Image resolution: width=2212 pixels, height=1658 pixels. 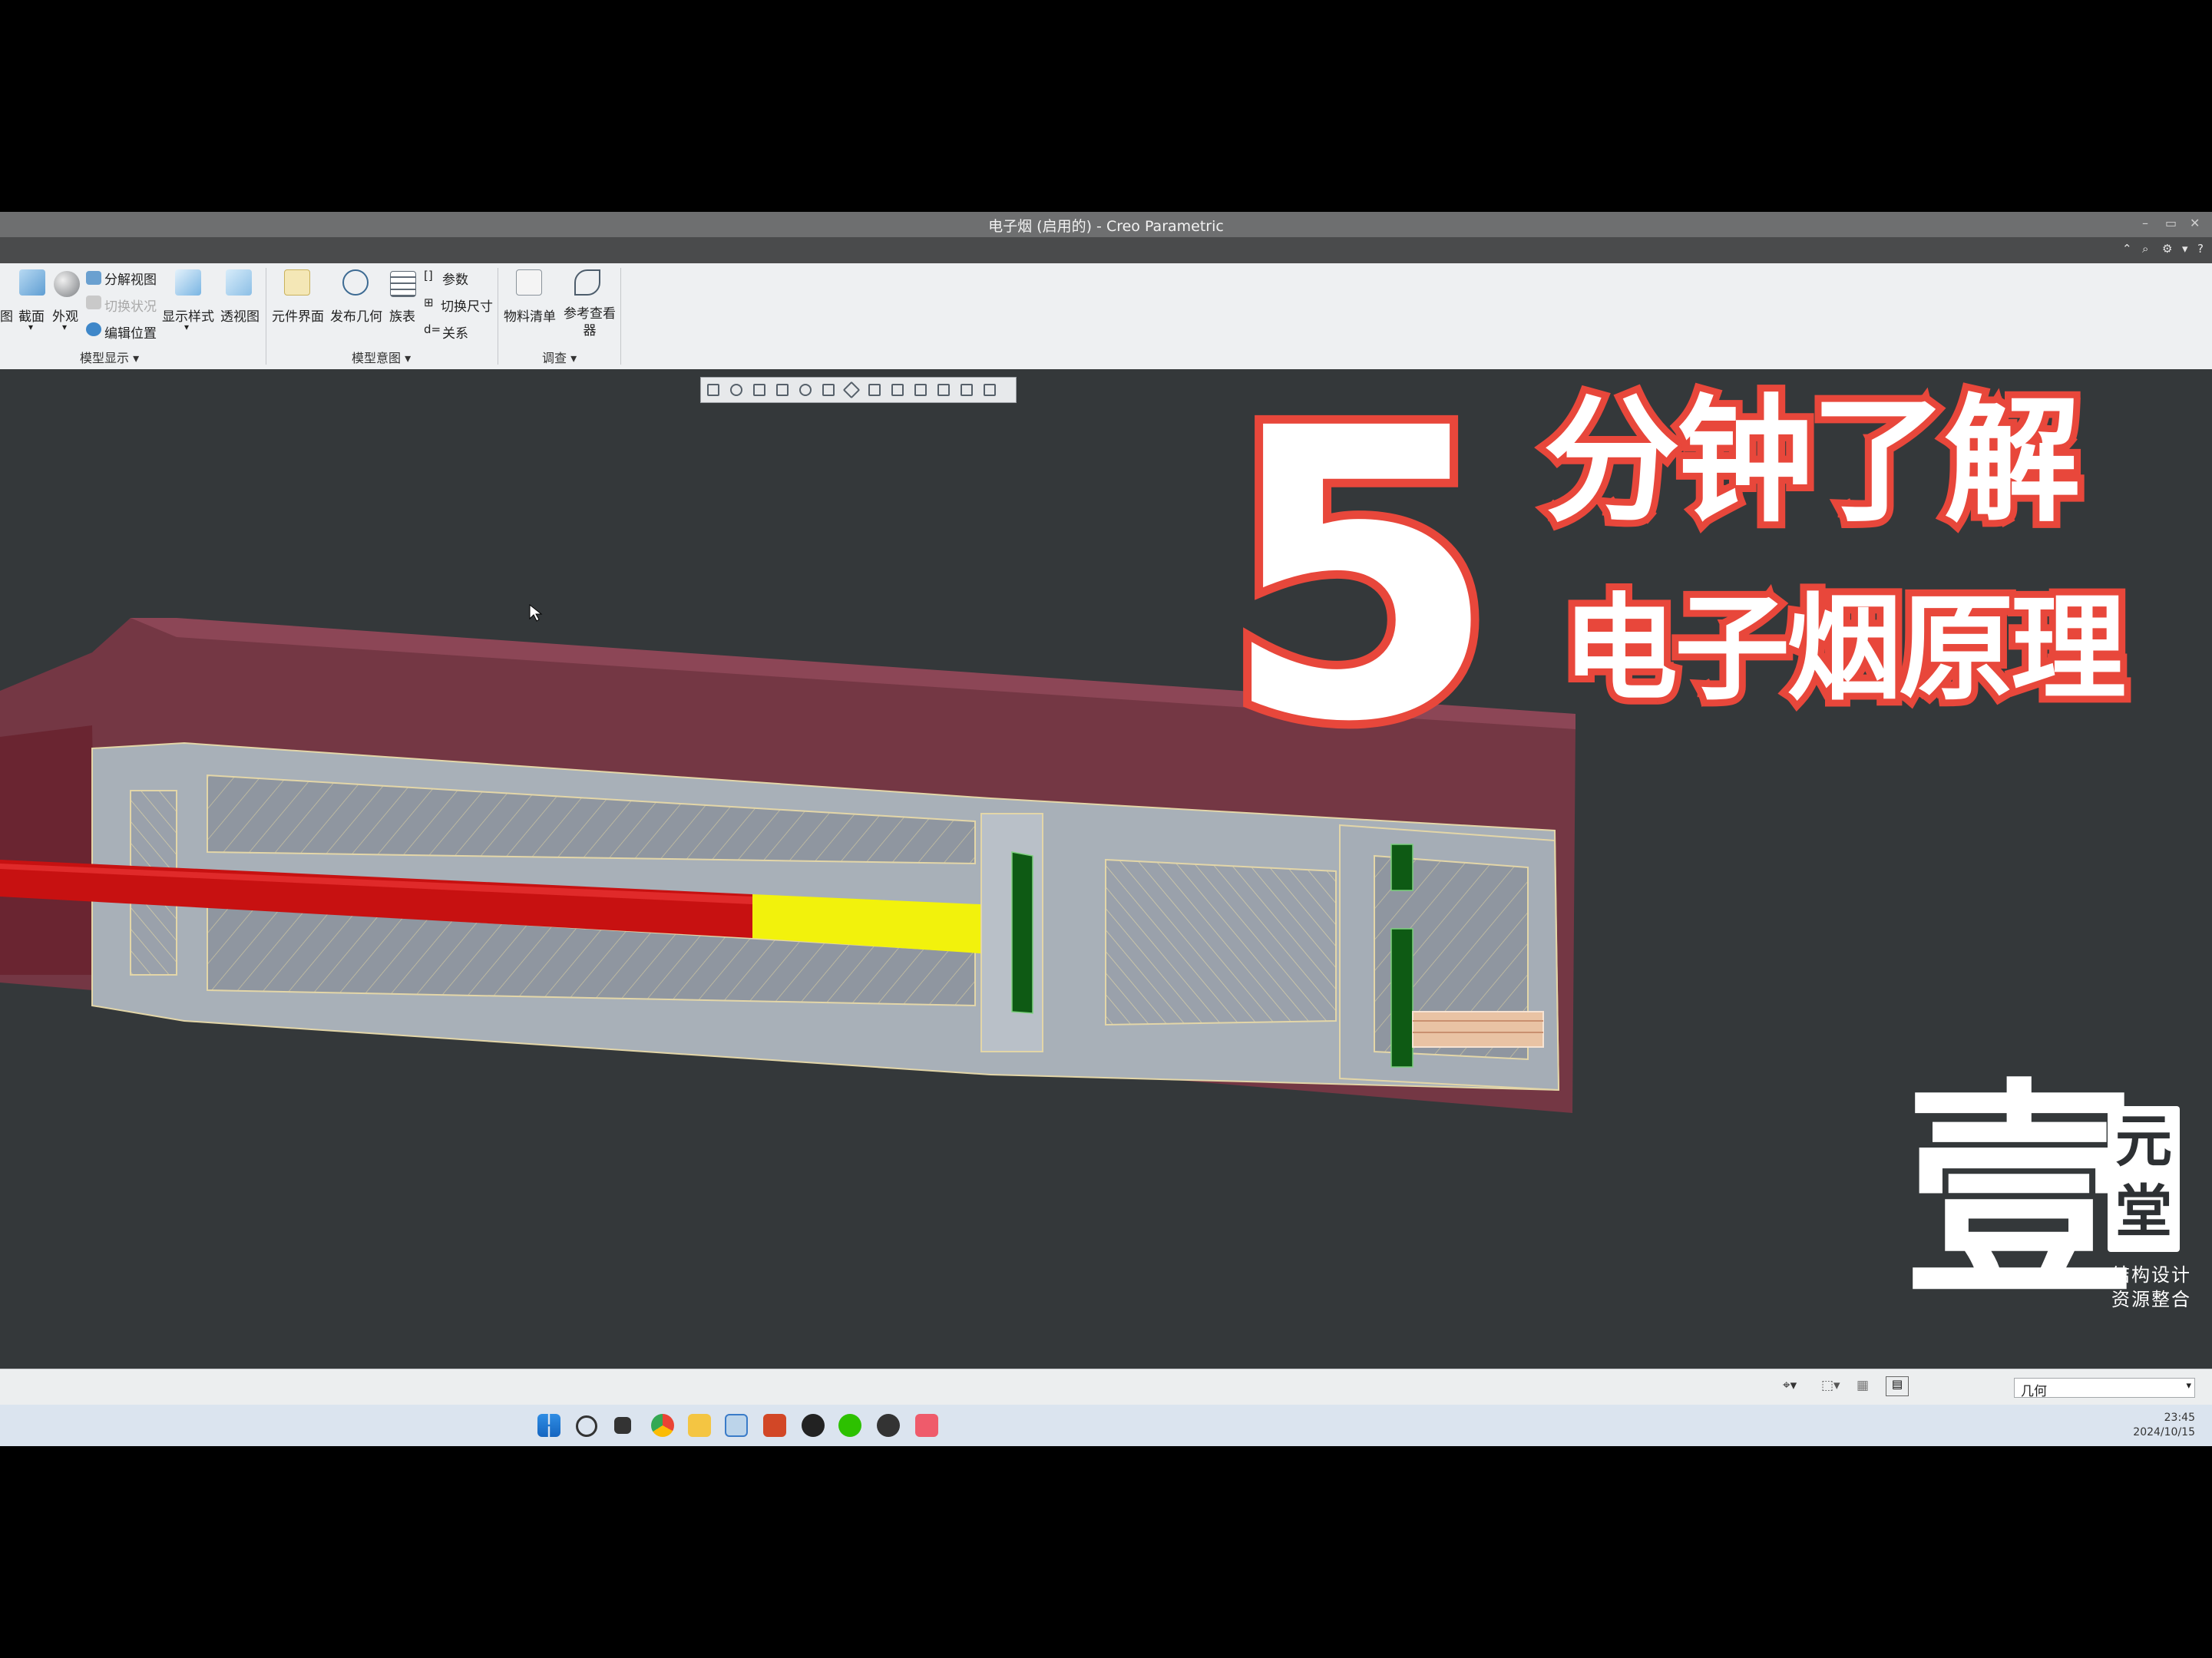 What do you see at coordinates (432, 329) in the screenshot?
I see `relations-icon: d=` at bounding box center [432, 329].